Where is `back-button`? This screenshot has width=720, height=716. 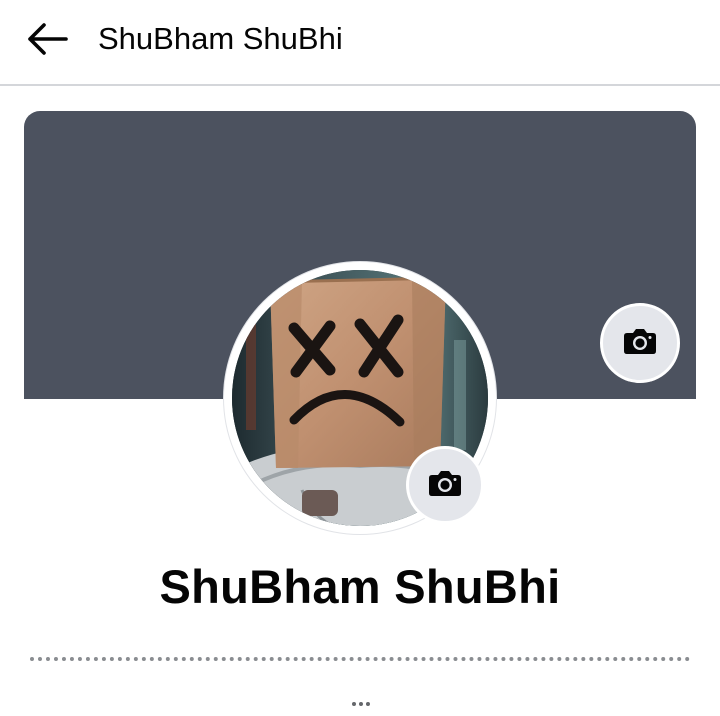 back-button is located at coordinates (47, 39).